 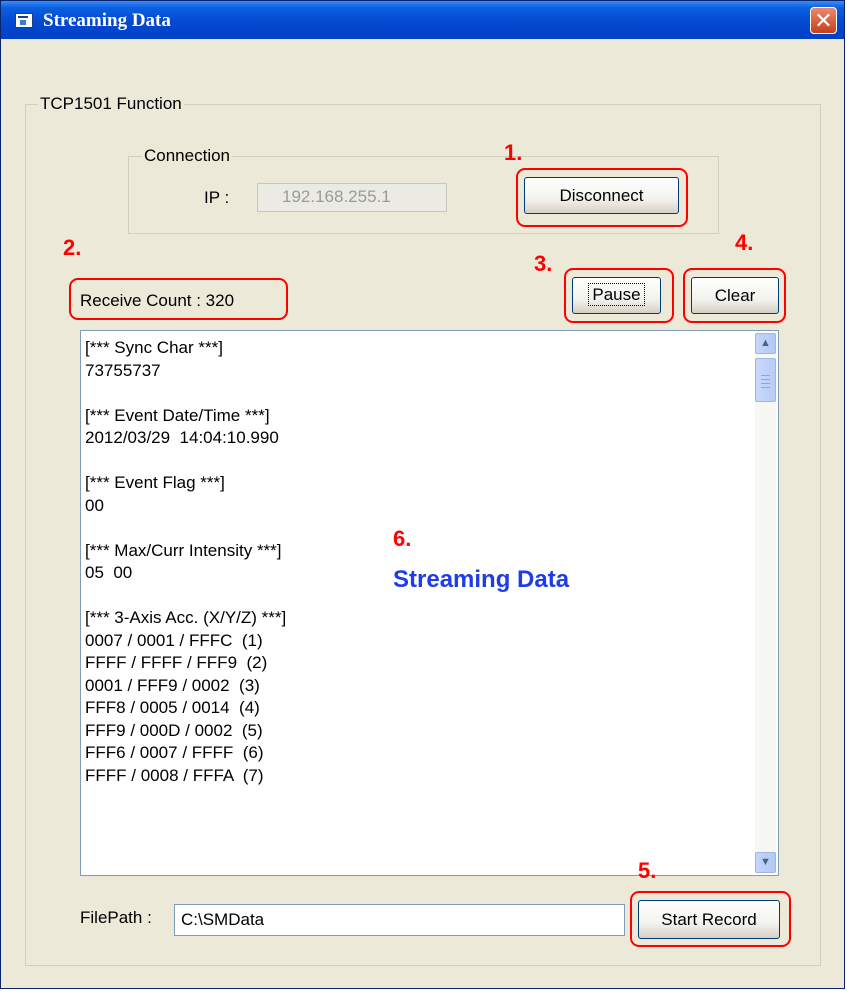 I want to click on scroll-up-arrow-icon: ▲, so click(x=765, y=343).